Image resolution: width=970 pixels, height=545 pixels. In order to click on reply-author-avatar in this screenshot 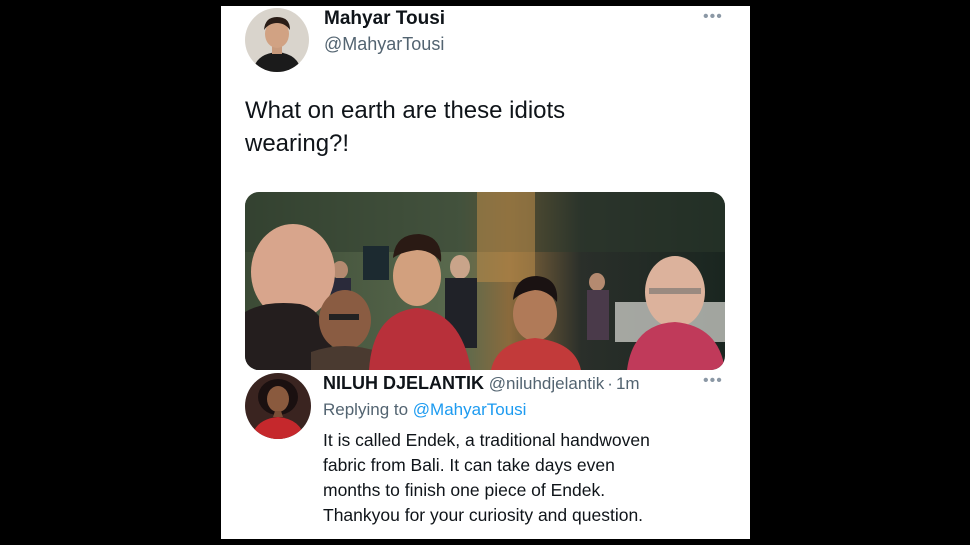, I will do `click(278, 406)`.